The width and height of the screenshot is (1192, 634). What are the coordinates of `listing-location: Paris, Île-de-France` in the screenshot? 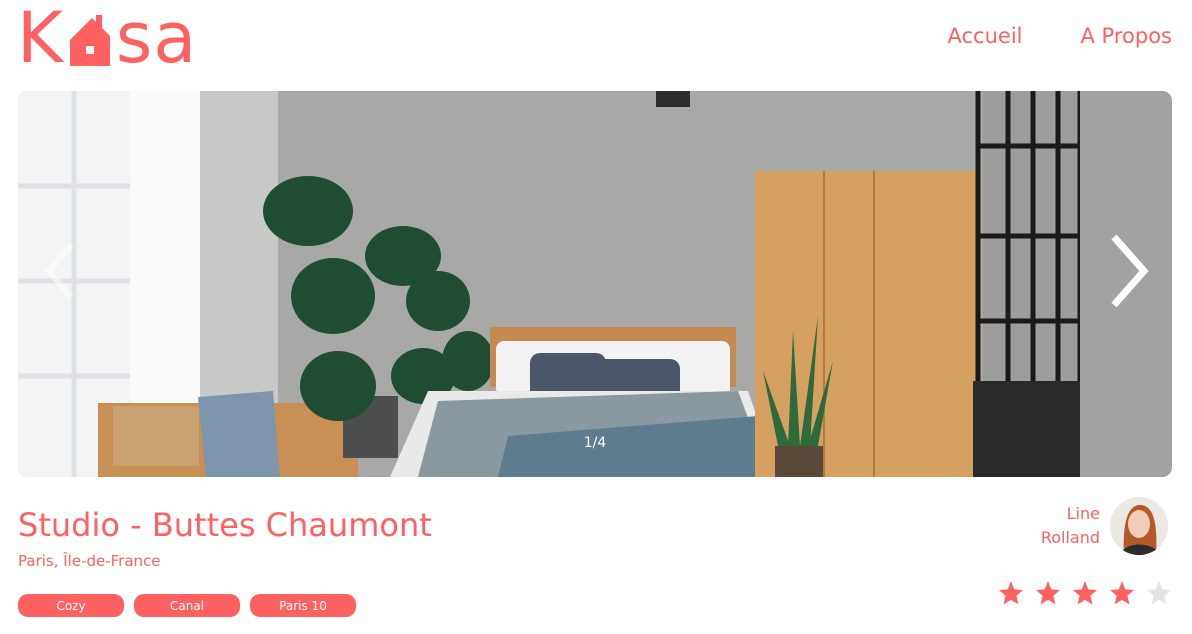 It's located at (89, 561).